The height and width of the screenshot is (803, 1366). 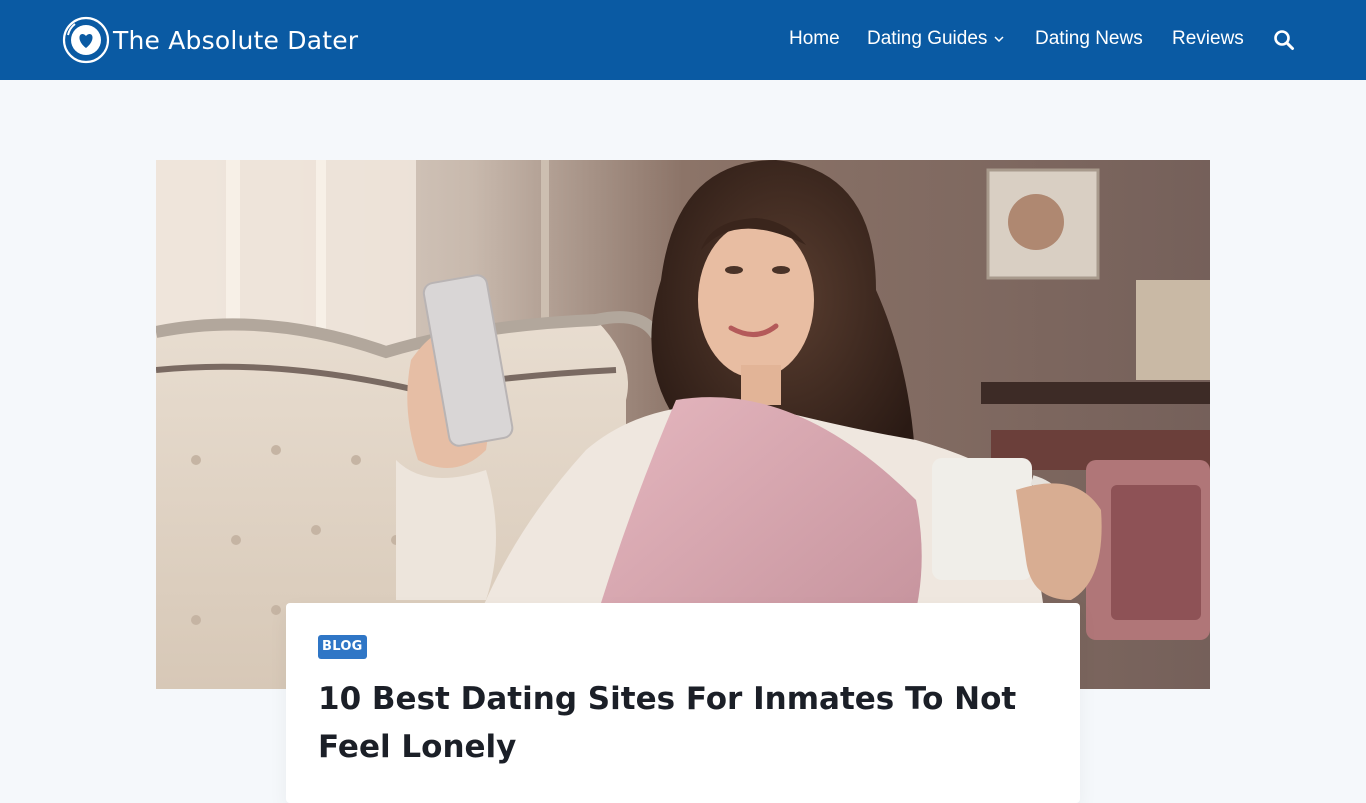 What do you see at coordinates (1089, 39) in the screenshot?
I see `nav-dating-news: Dating News` at bounding box center [1089, 39].